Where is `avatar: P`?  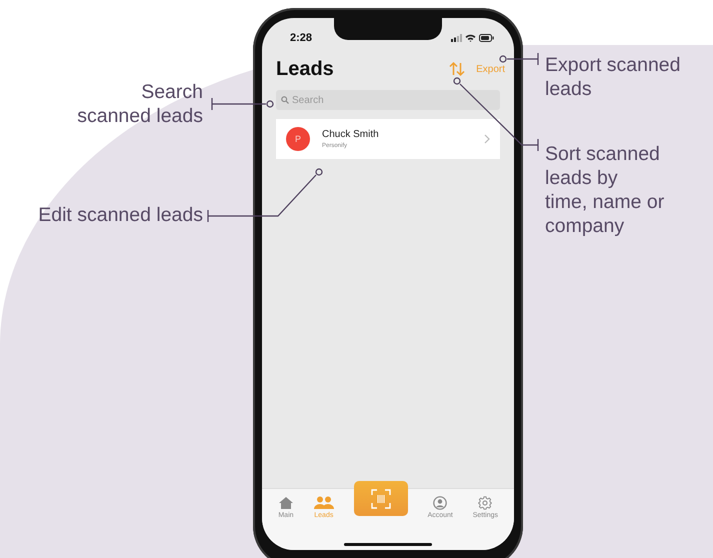 avatar: P is located at coordinates (298, 139).